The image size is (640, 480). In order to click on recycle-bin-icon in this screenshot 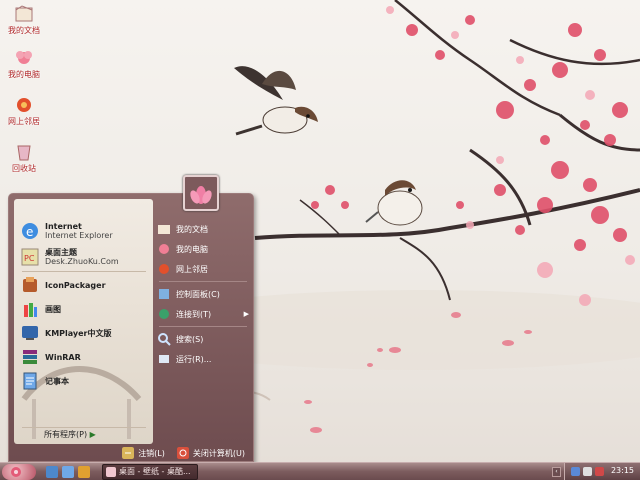, I will do `click(24, 153)`.